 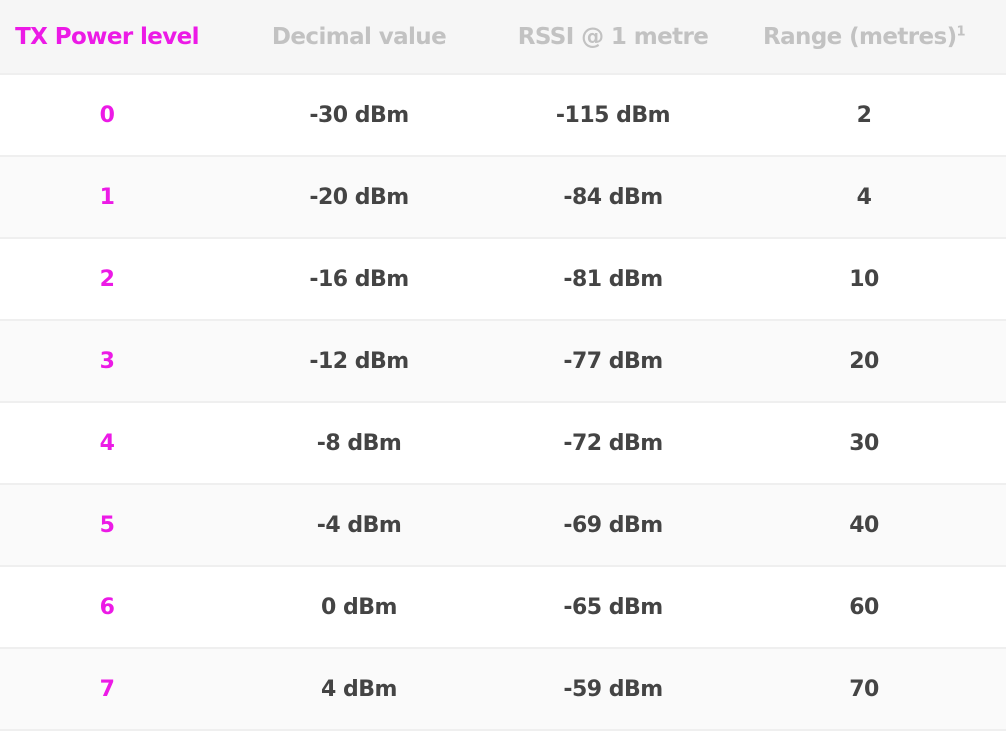 What do you see at coordinates (107, 197) in the screenshot?
I see `cell-tx-power-level: 1` at bounding box center [107, 197].